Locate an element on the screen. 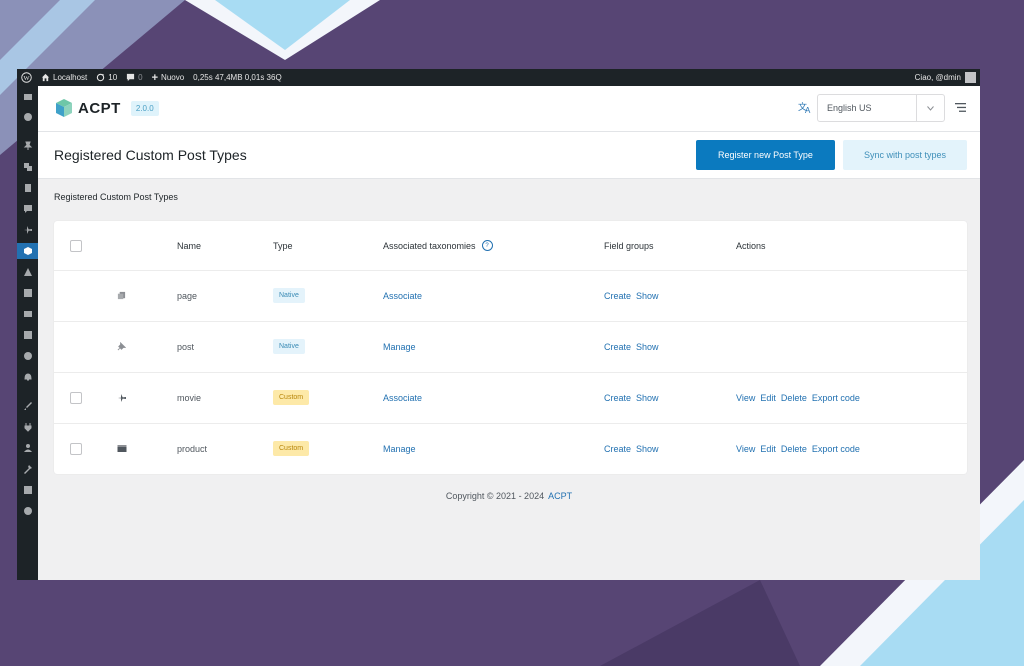  post-type-name: movie is located at coordinates (189, 397).